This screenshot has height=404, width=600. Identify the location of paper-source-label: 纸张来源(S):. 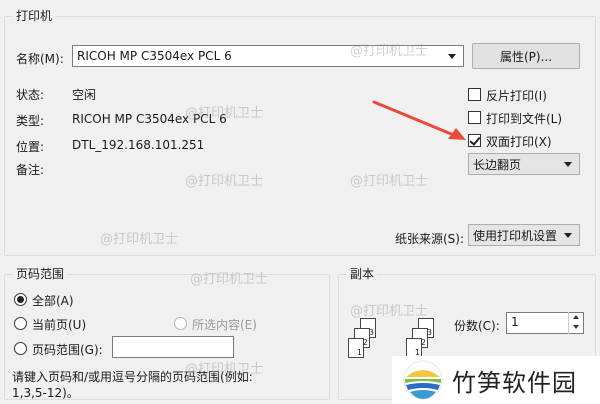
(430, 239).